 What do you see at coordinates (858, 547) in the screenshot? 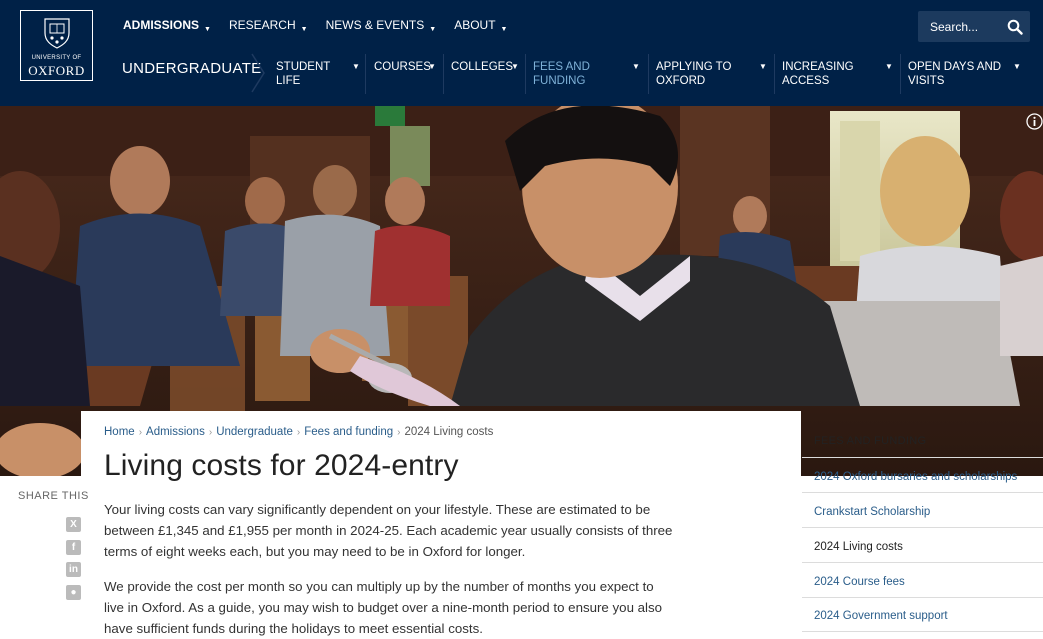
I see `sidebar-item-living-costs: 2024 Living costs` at bounding box center [858, 547].